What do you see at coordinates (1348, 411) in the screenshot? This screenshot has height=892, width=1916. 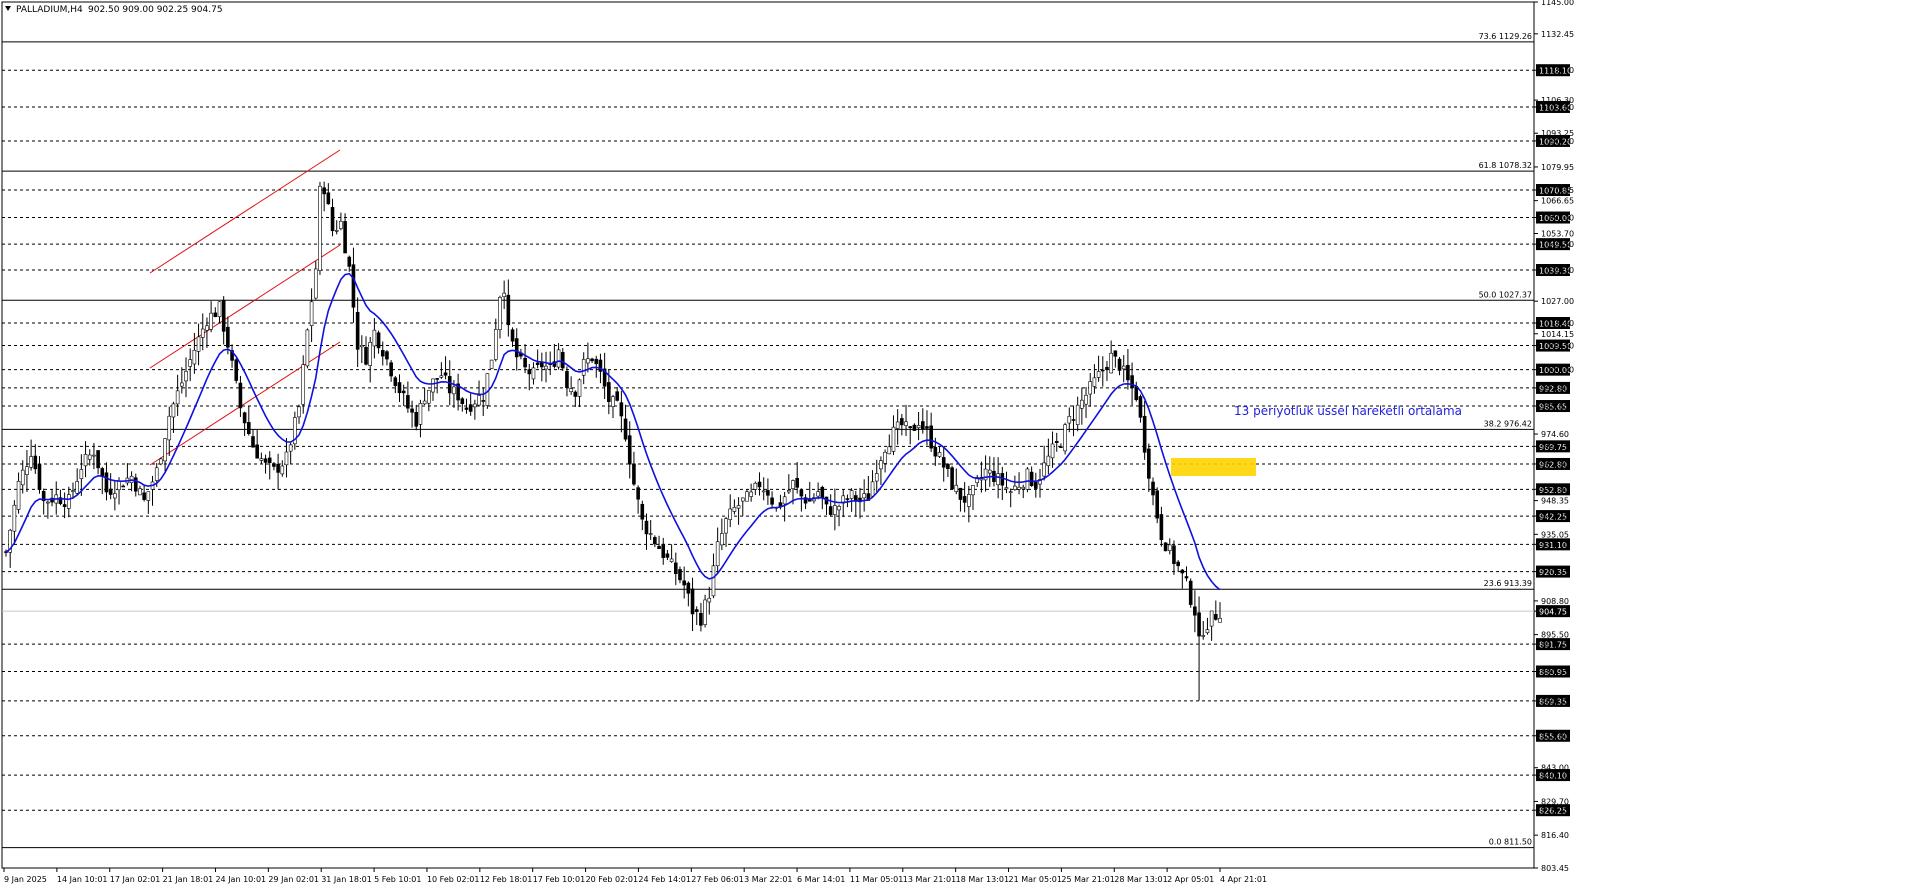 I see `ema-annotation: 13 periyotluk üssel hareketli ortalama` at bounding box center [1348, 411].